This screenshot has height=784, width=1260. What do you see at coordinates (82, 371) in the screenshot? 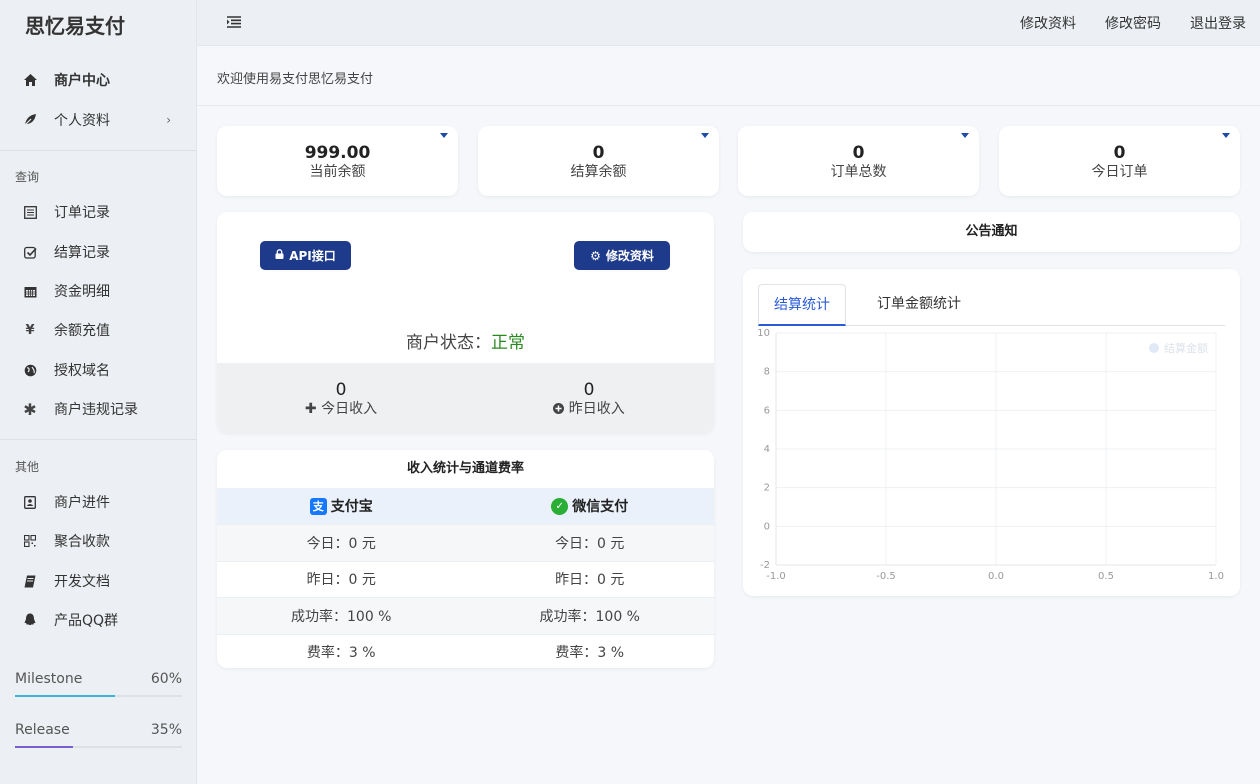
I see `sidebar-item-label: 授权域名` at bounding box center [82, 371].